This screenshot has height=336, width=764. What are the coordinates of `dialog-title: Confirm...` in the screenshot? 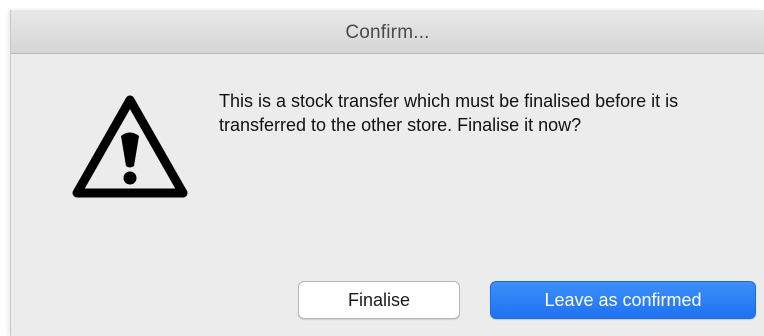 It's located at (387, 32).